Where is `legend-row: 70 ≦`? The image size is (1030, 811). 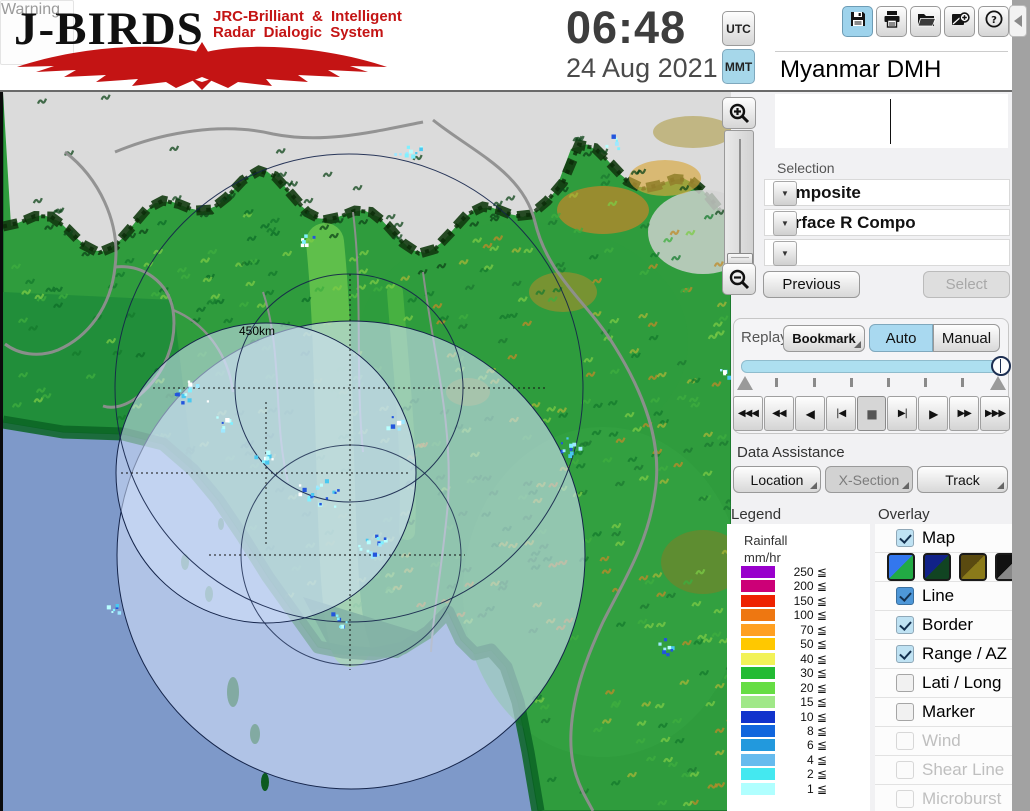
legend-row: 70 ≦ is located at coordinates (798, 629).